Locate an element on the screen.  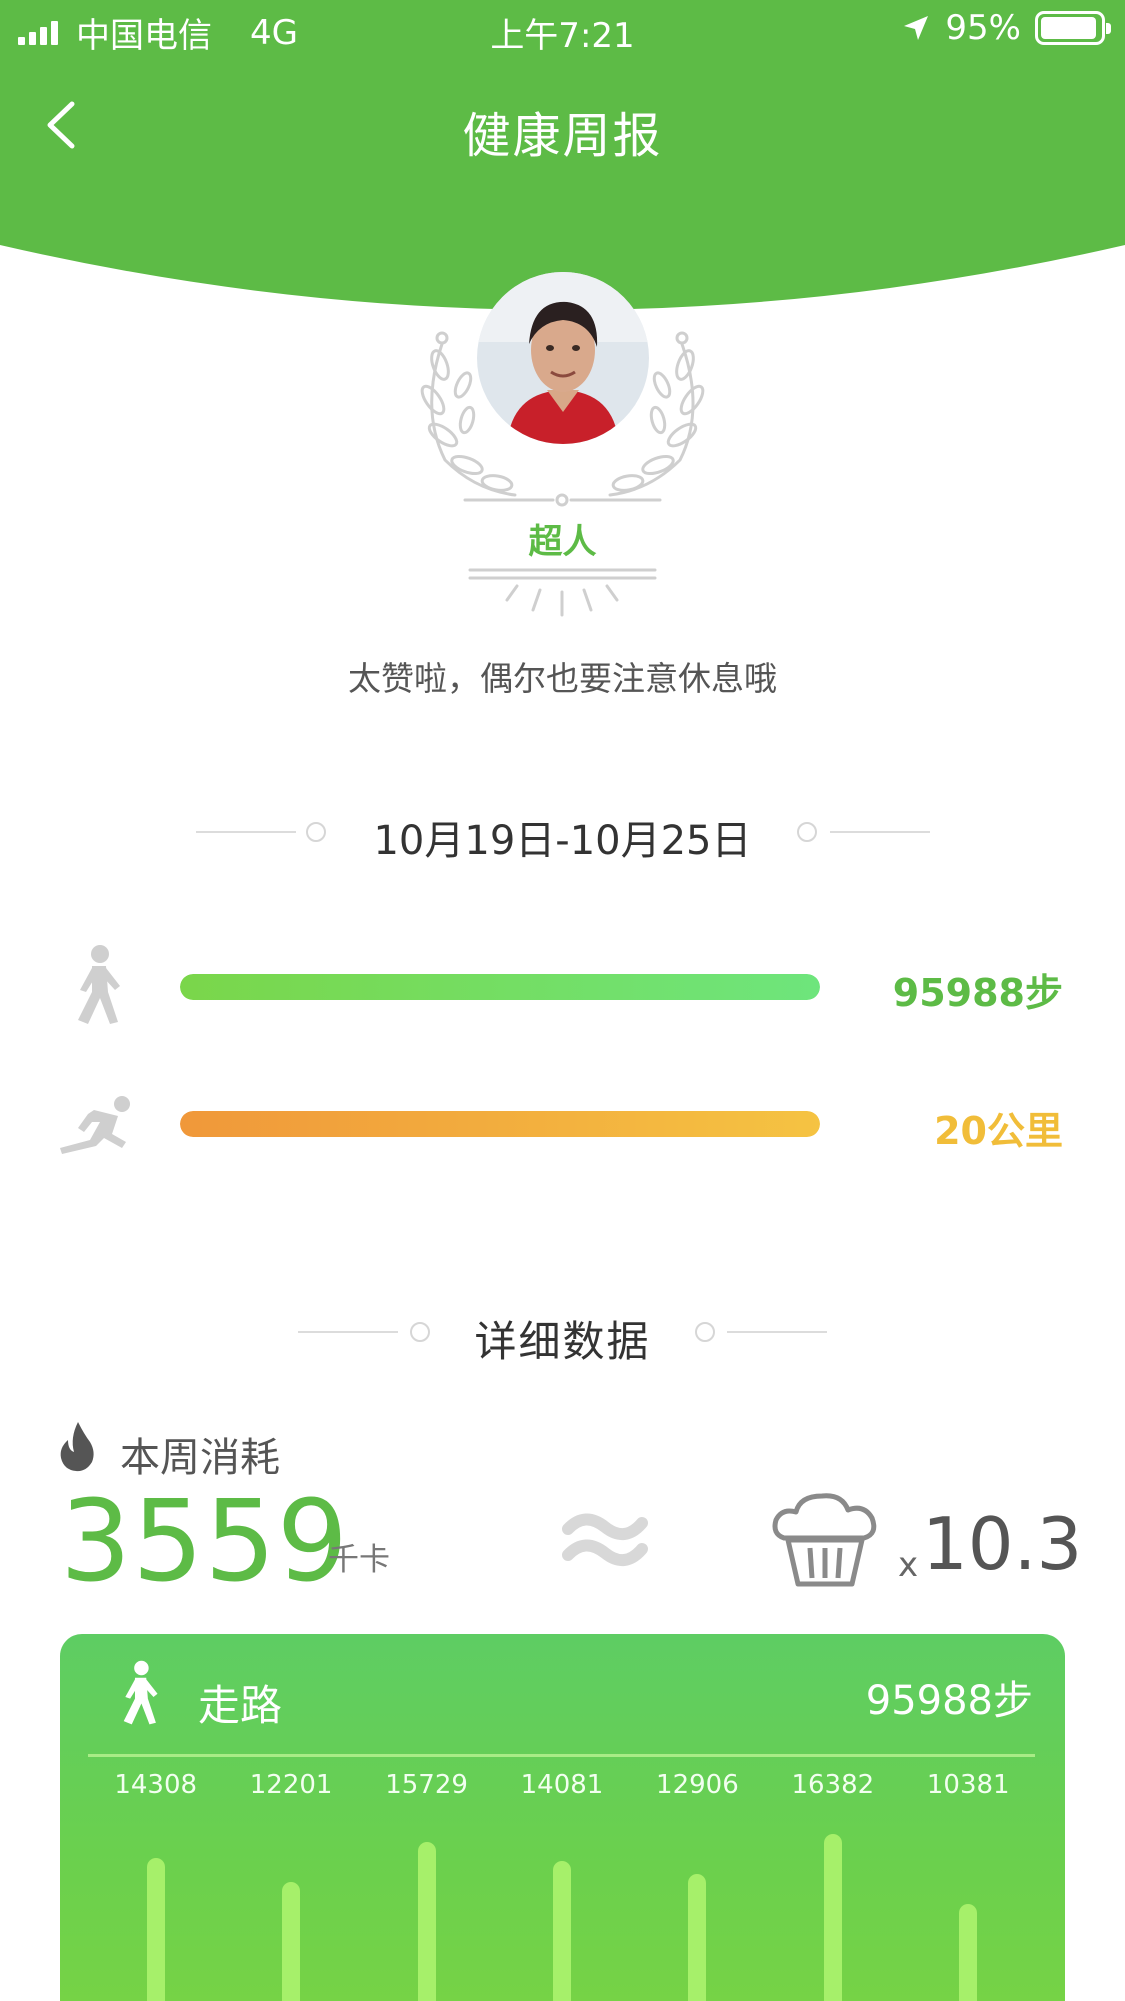
status-bar: 中国电信 4G 上午7:21 95% is located at coordinates (562, 31).